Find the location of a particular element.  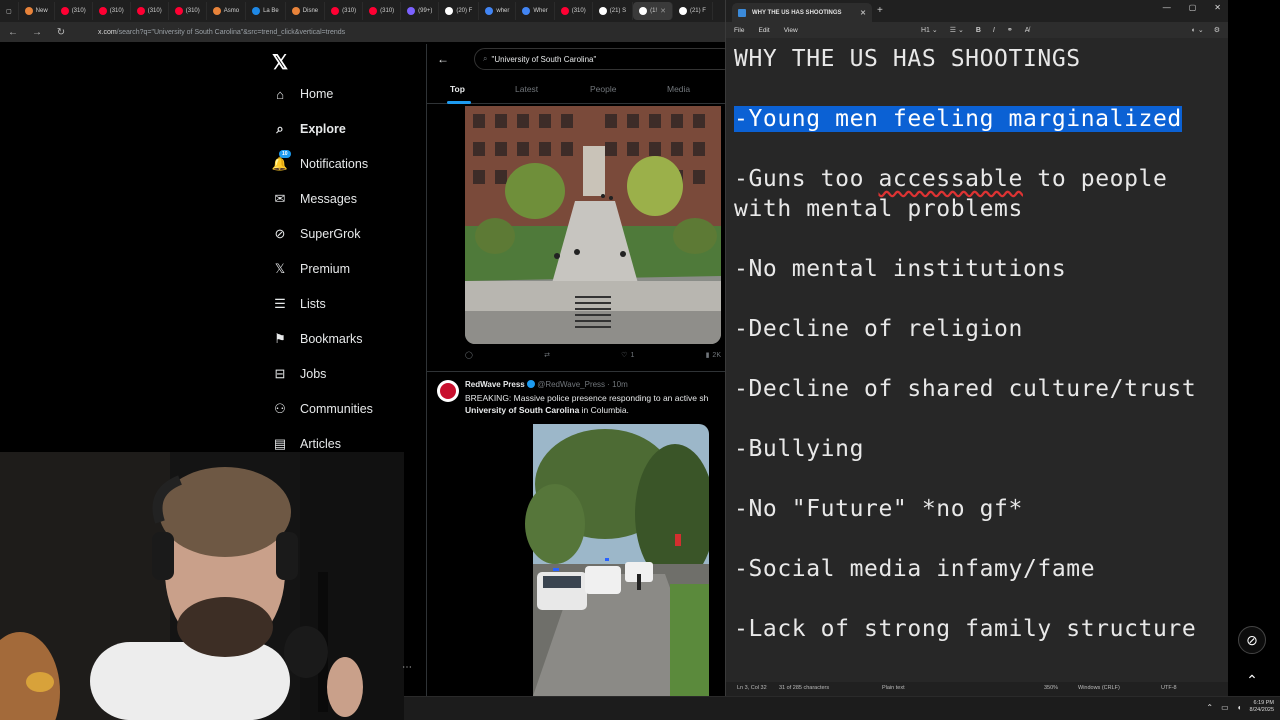

sidebar-item-premium: 𝕏 Premium is located at coordinates (311, 269).